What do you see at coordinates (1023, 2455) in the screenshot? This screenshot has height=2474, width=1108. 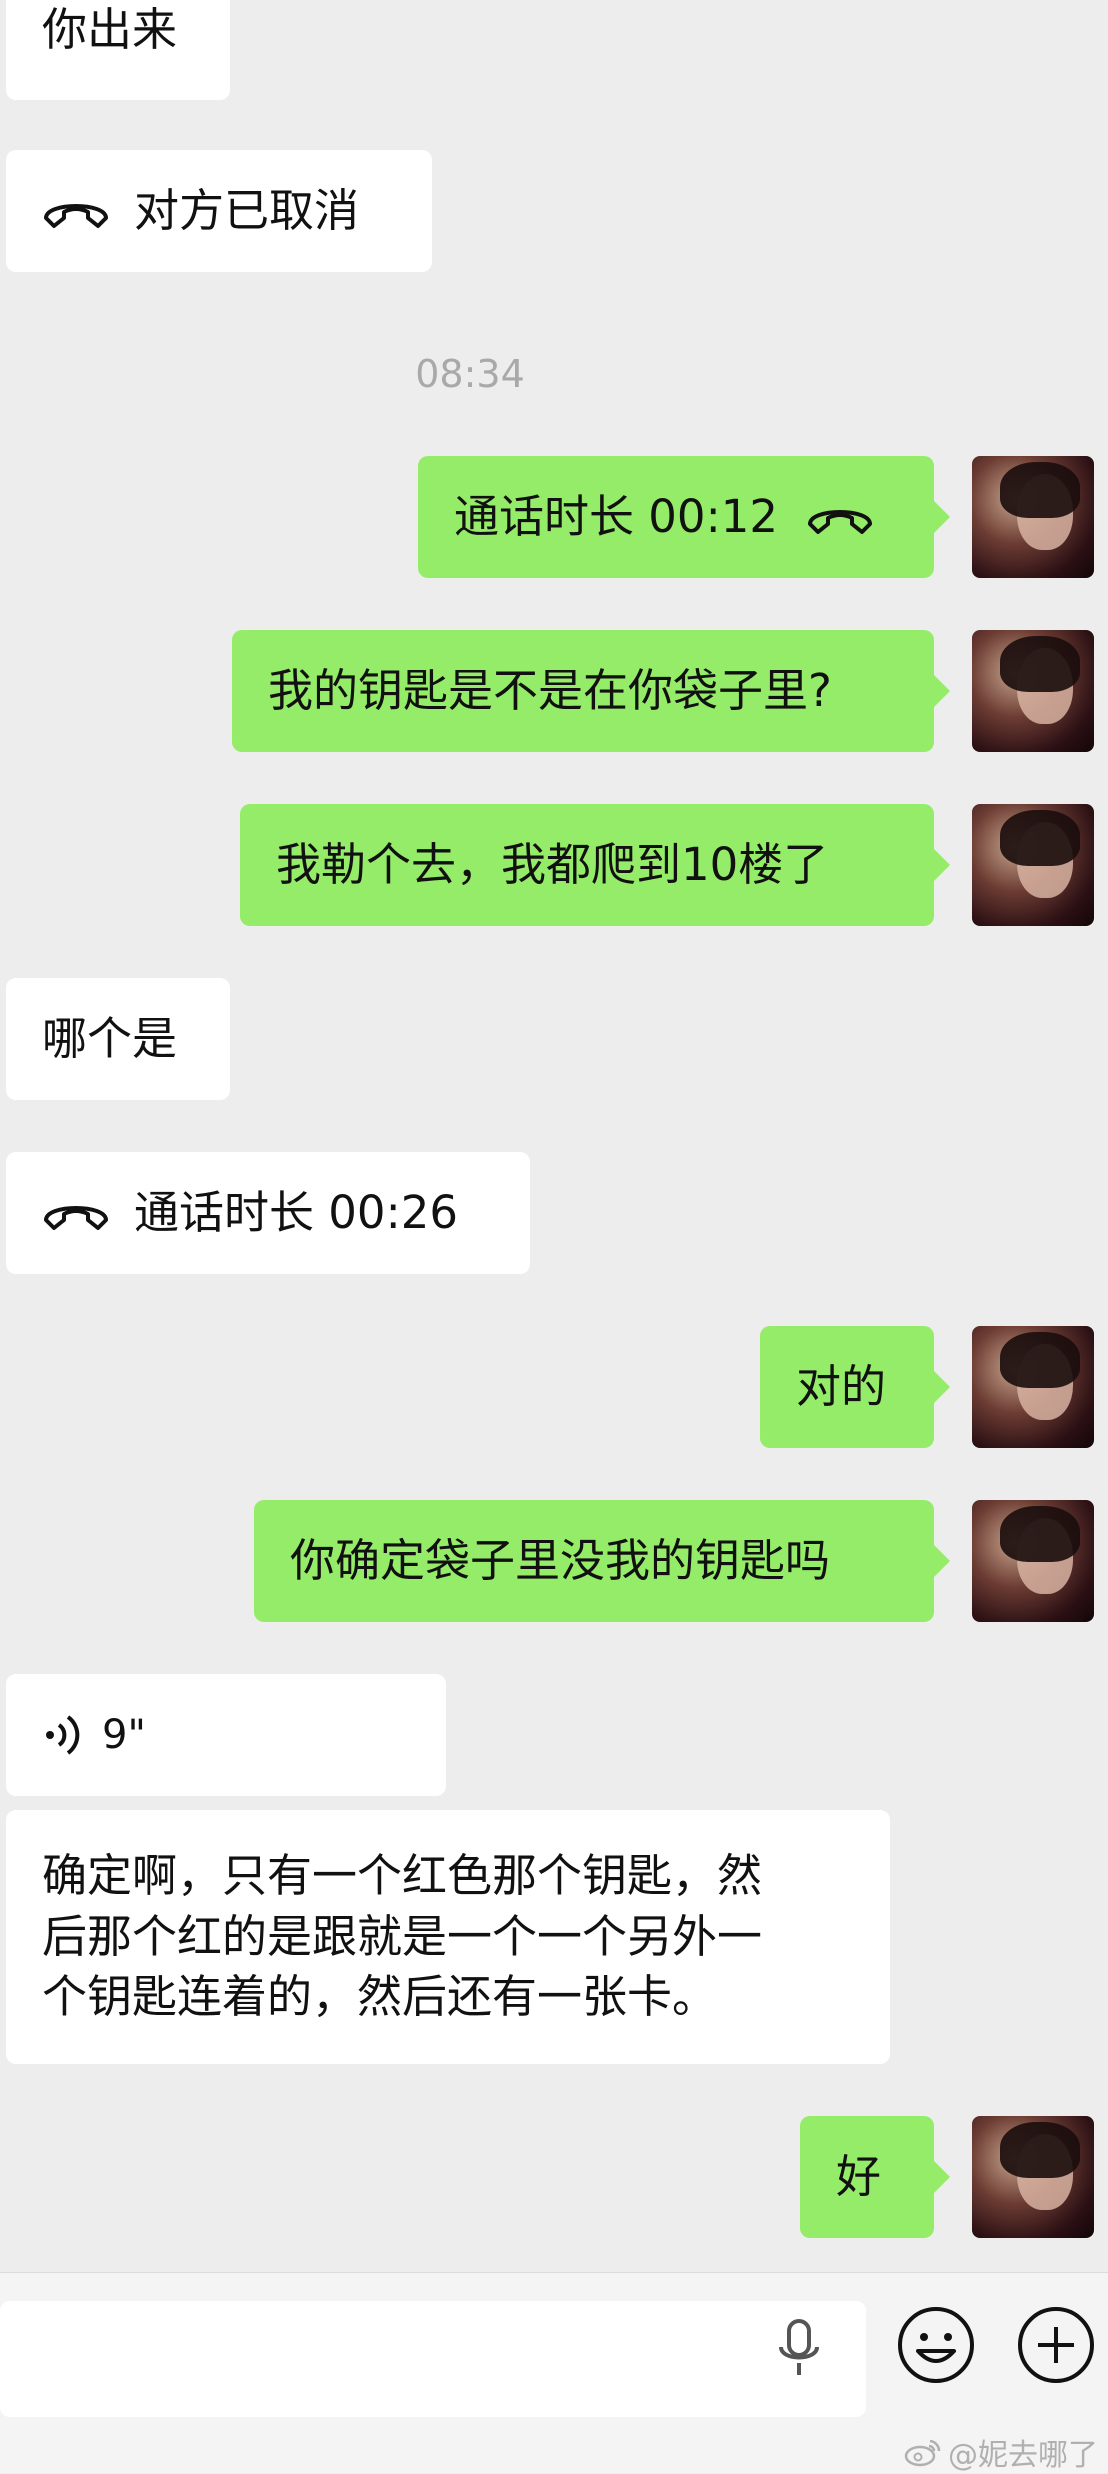 I see `watermark-text: @妮去哪了` at bounding box center [1023, 2455].